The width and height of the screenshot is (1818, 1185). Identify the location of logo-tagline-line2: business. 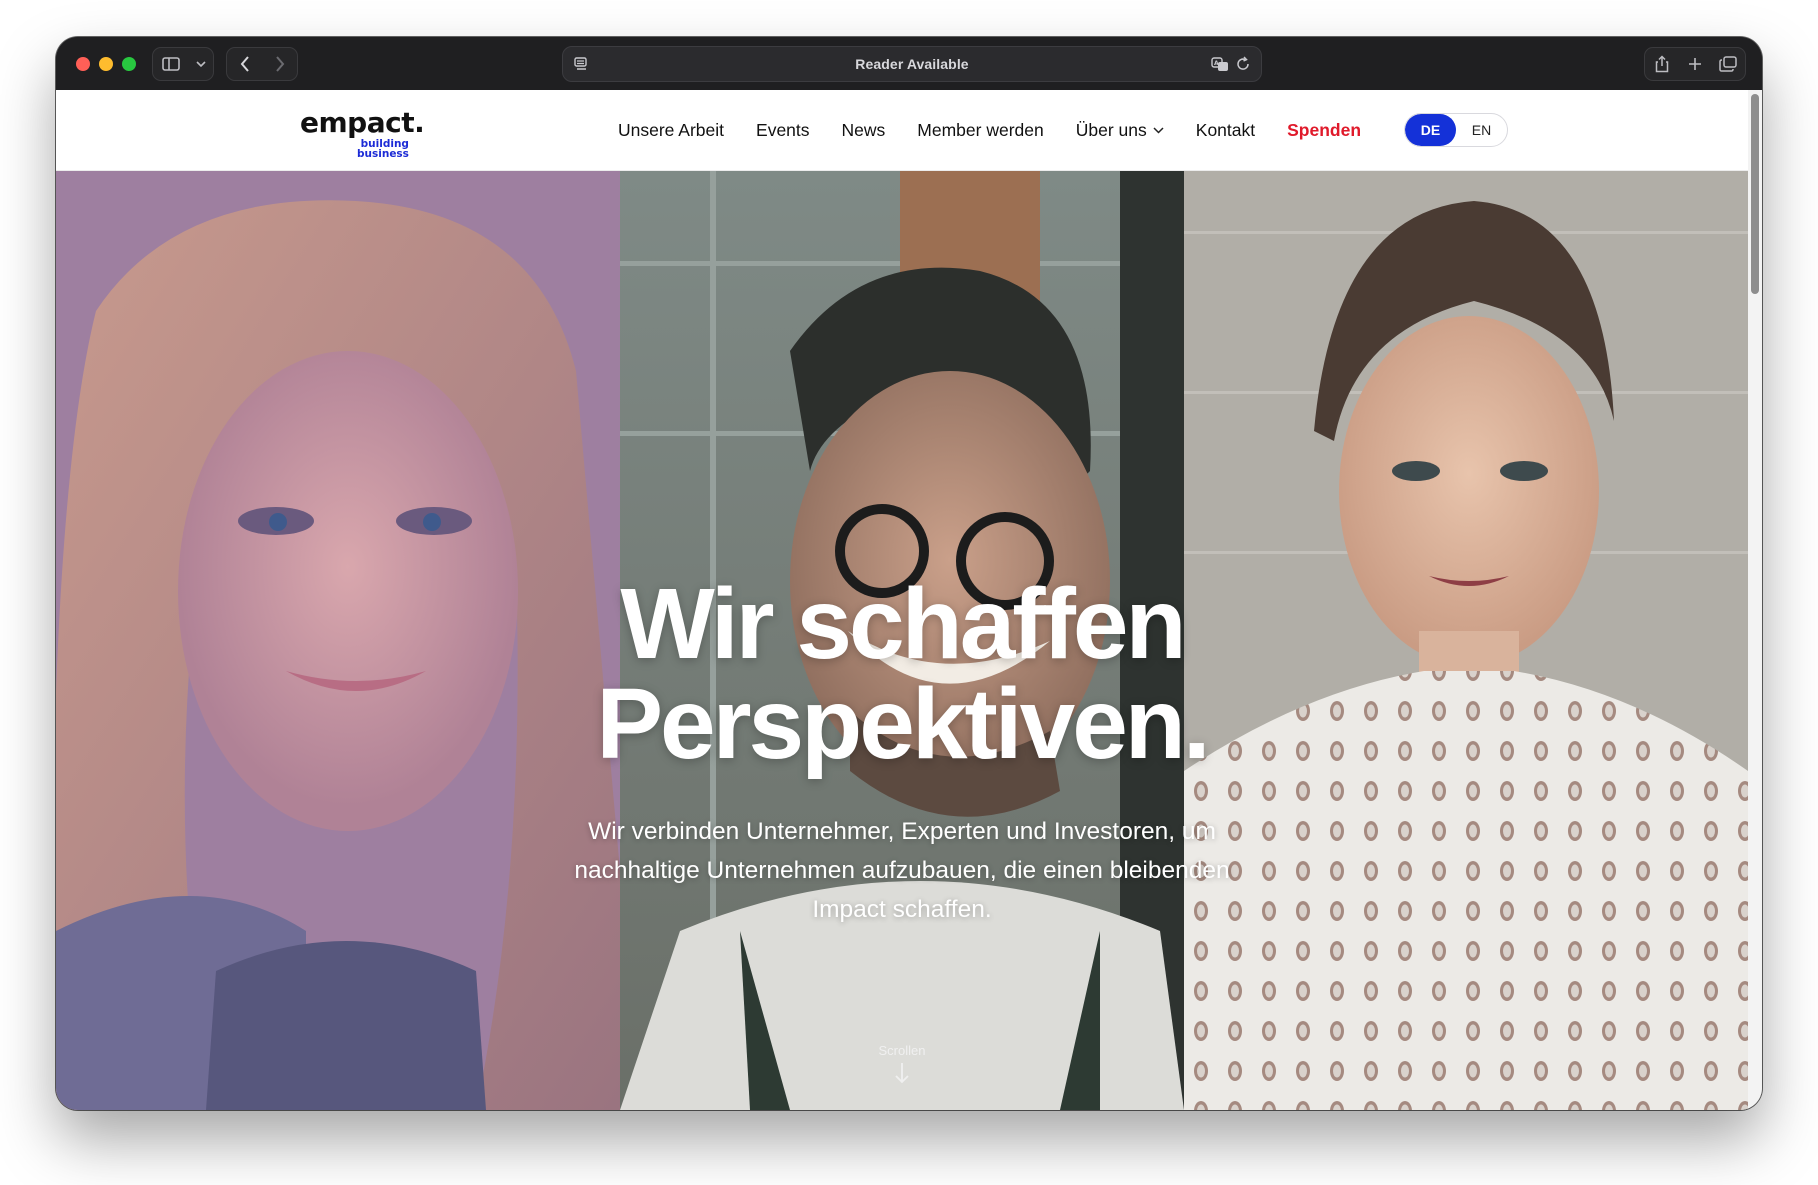
(383, 154).